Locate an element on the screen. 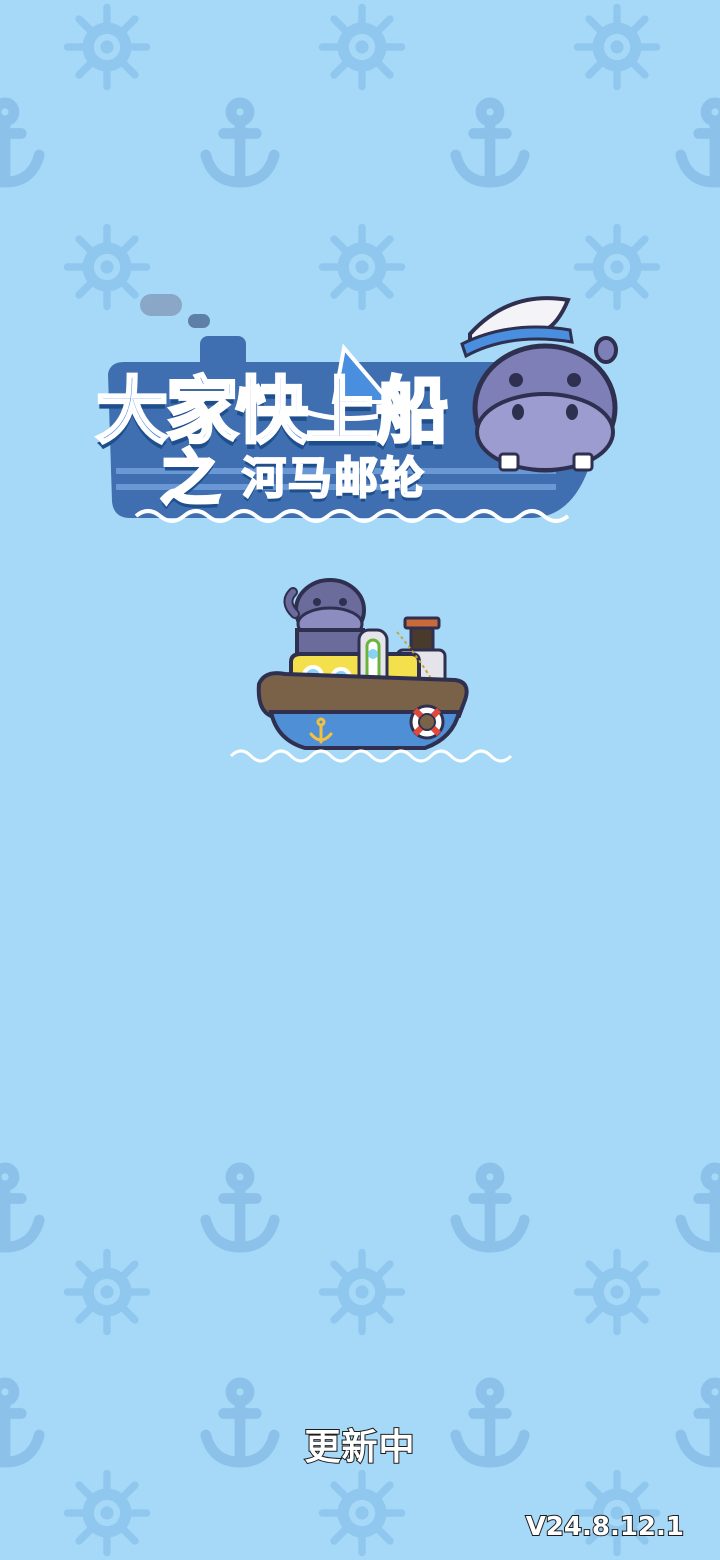  hippo-mascot is located at coordinates (539, 384).